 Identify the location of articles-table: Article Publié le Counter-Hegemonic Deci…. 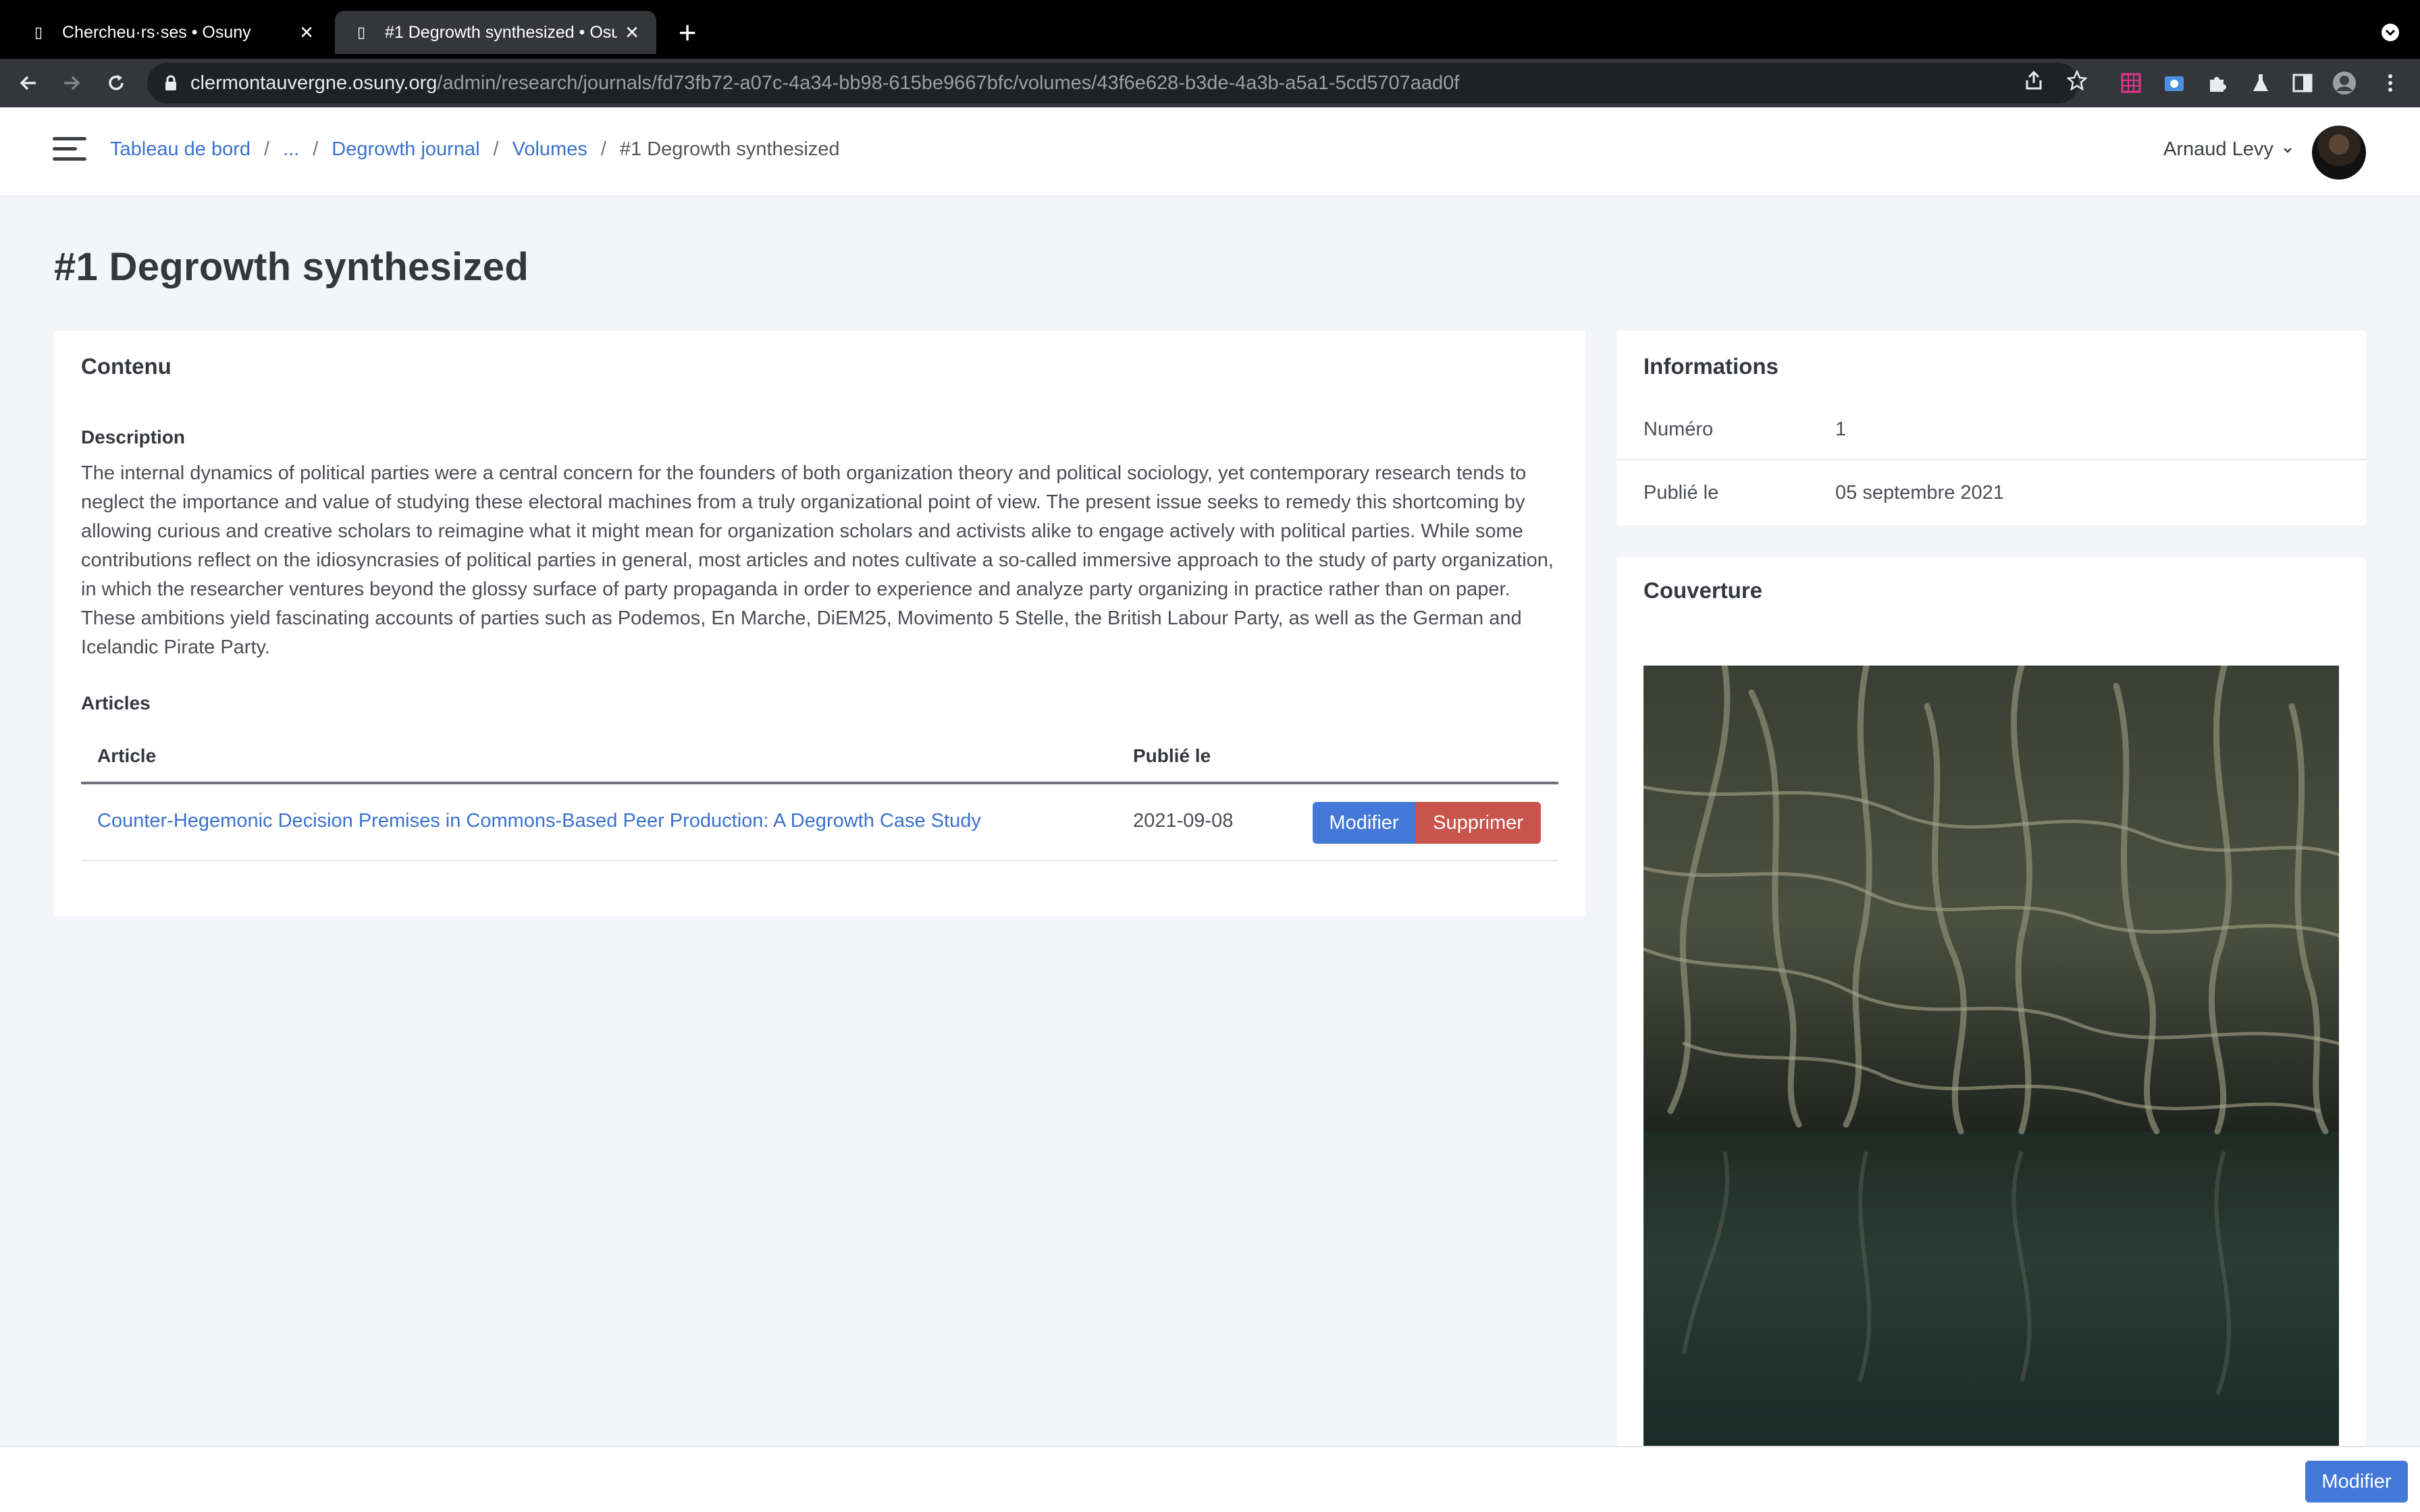
(819, 794).